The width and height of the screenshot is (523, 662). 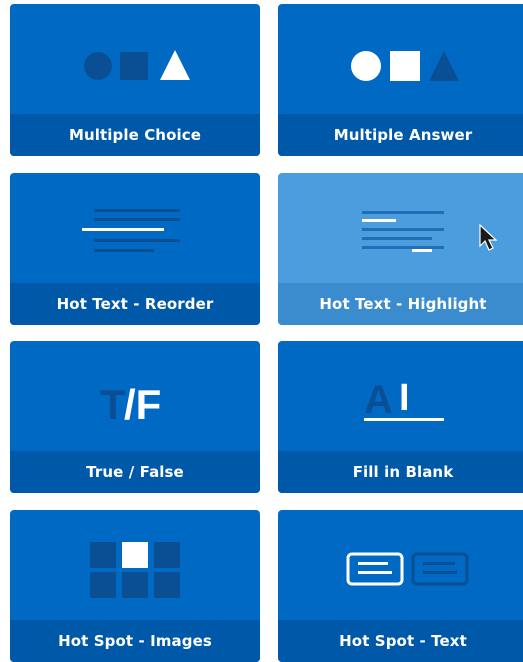 I want to click on mouse-pointer-icon, so click(x=488, y=237).